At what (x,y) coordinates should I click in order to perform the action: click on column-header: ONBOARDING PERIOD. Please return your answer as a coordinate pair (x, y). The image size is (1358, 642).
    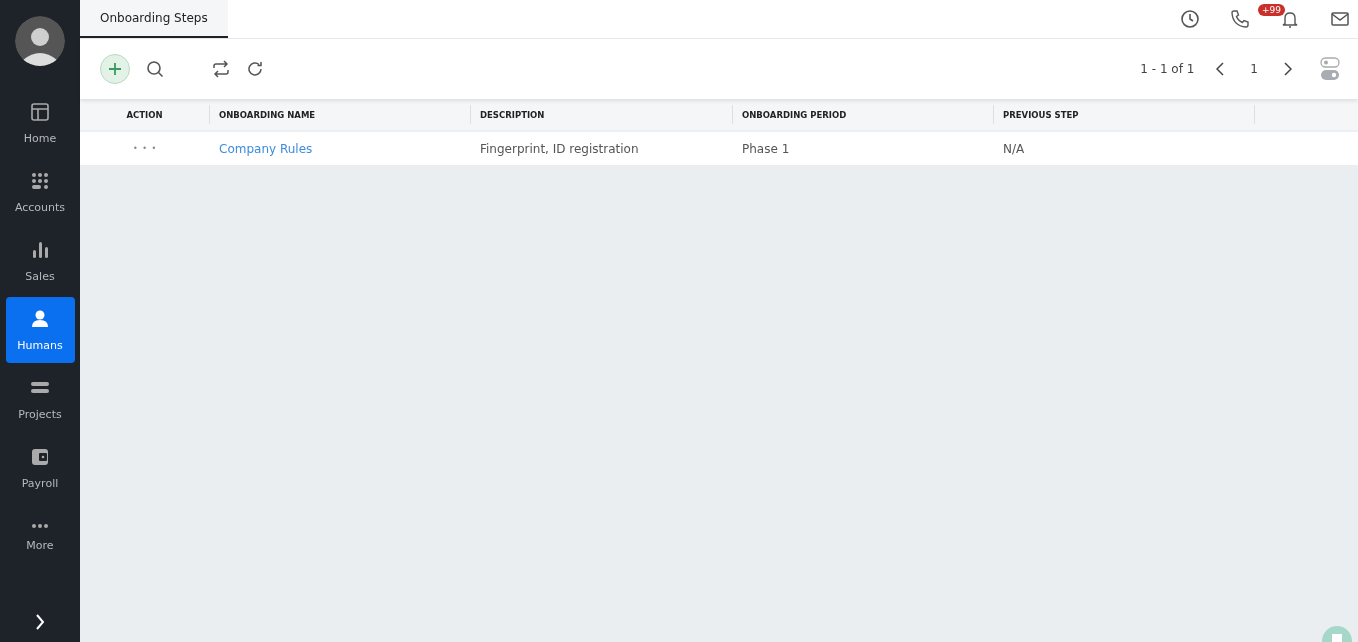
    Looking at the image, I should click on (863, 114).